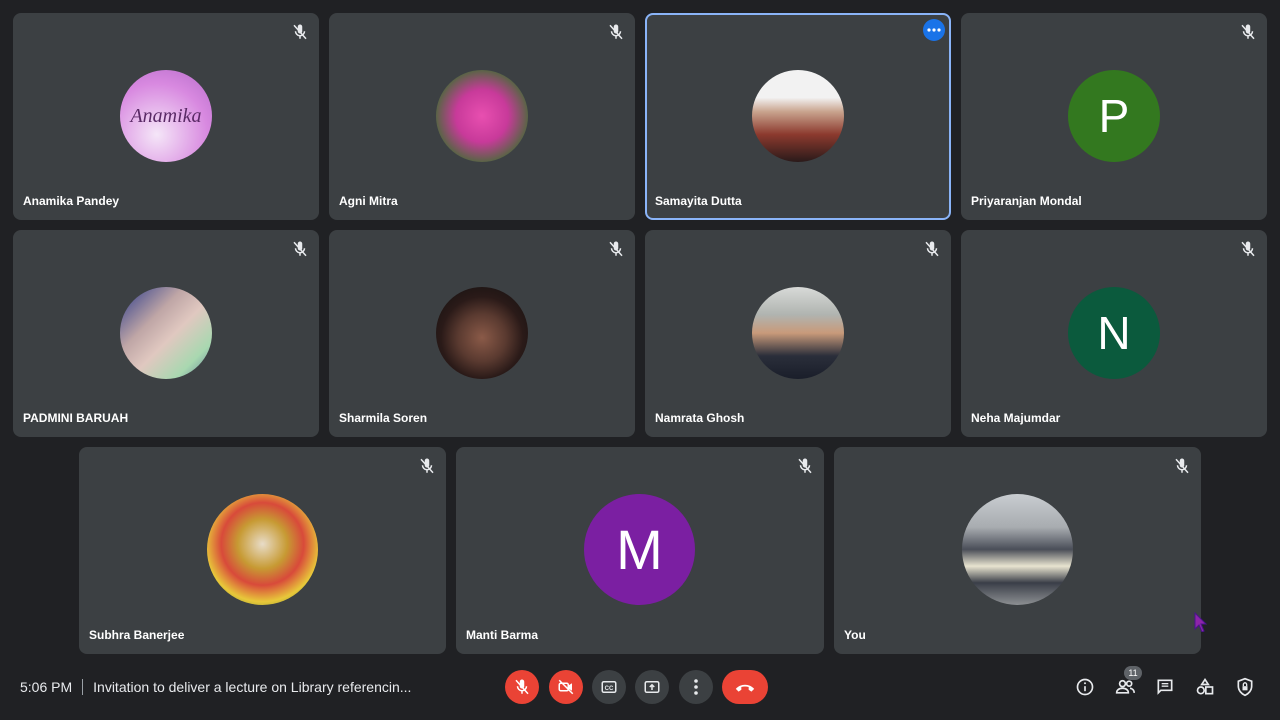 Image resolution: width=1280 pixels, height=720 pixels. I want to click on svg-text: CC, so click(609, 689).